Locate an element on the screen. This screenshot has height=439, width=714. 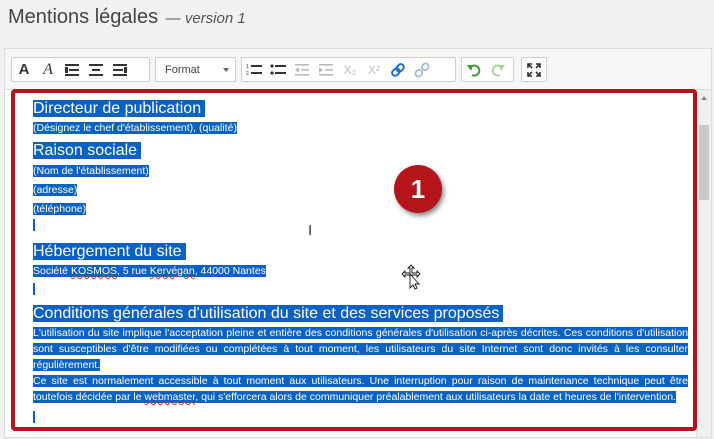
format-dropdown: Format is located at coordinates (195, 69).